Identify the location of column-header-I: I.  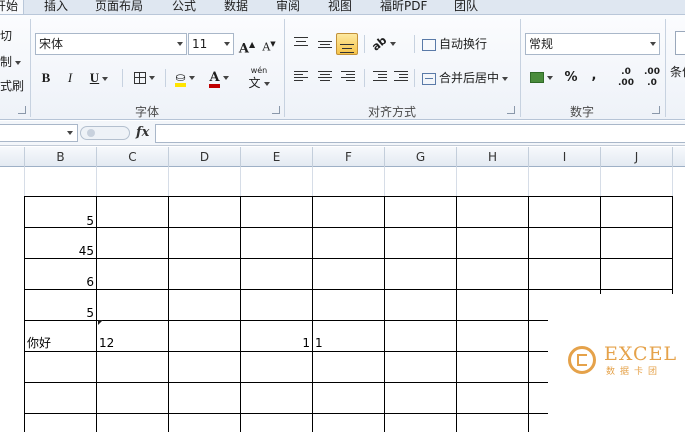
(565, 157).